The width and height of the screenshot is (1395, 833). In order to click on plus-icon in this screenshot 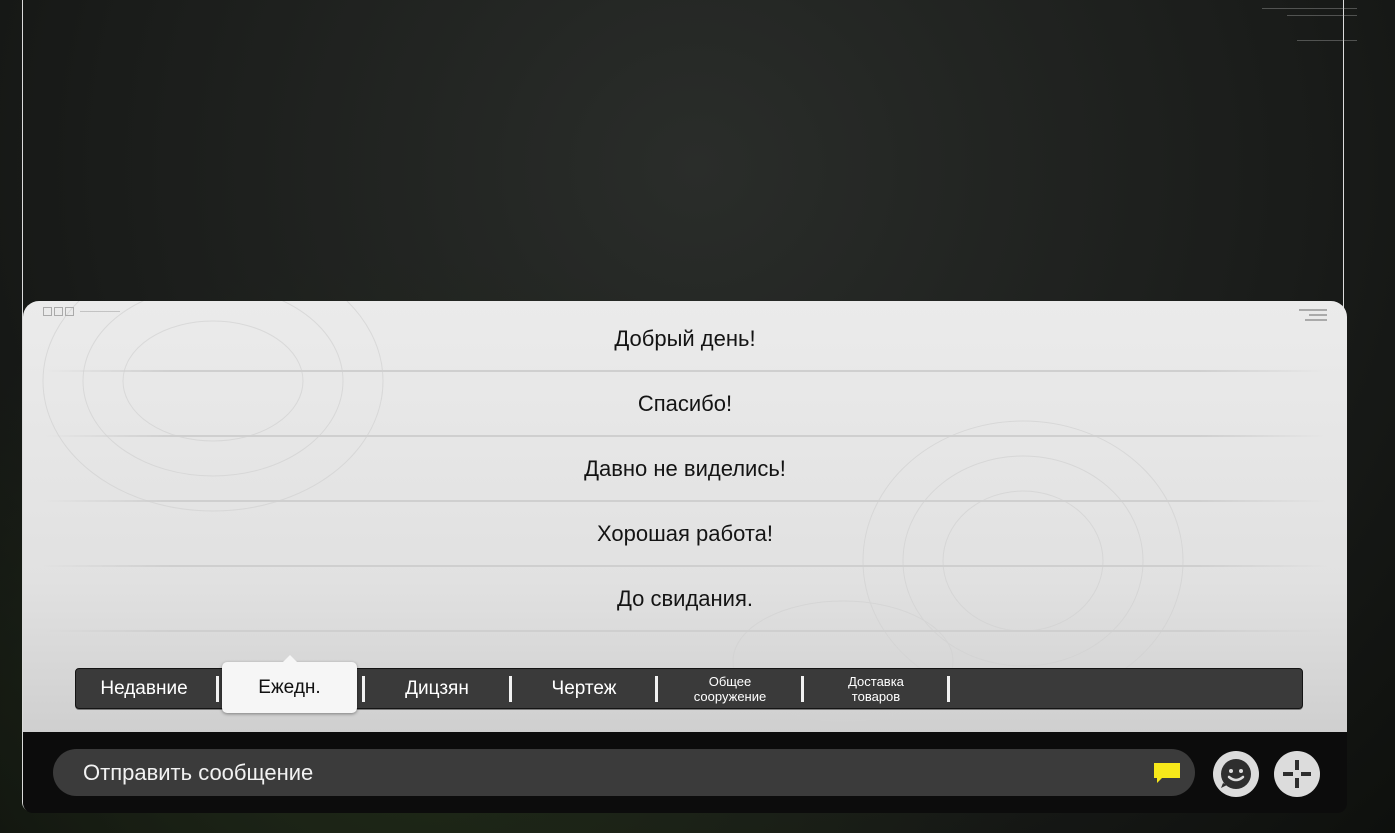, I will do `click(1297, 774)`.